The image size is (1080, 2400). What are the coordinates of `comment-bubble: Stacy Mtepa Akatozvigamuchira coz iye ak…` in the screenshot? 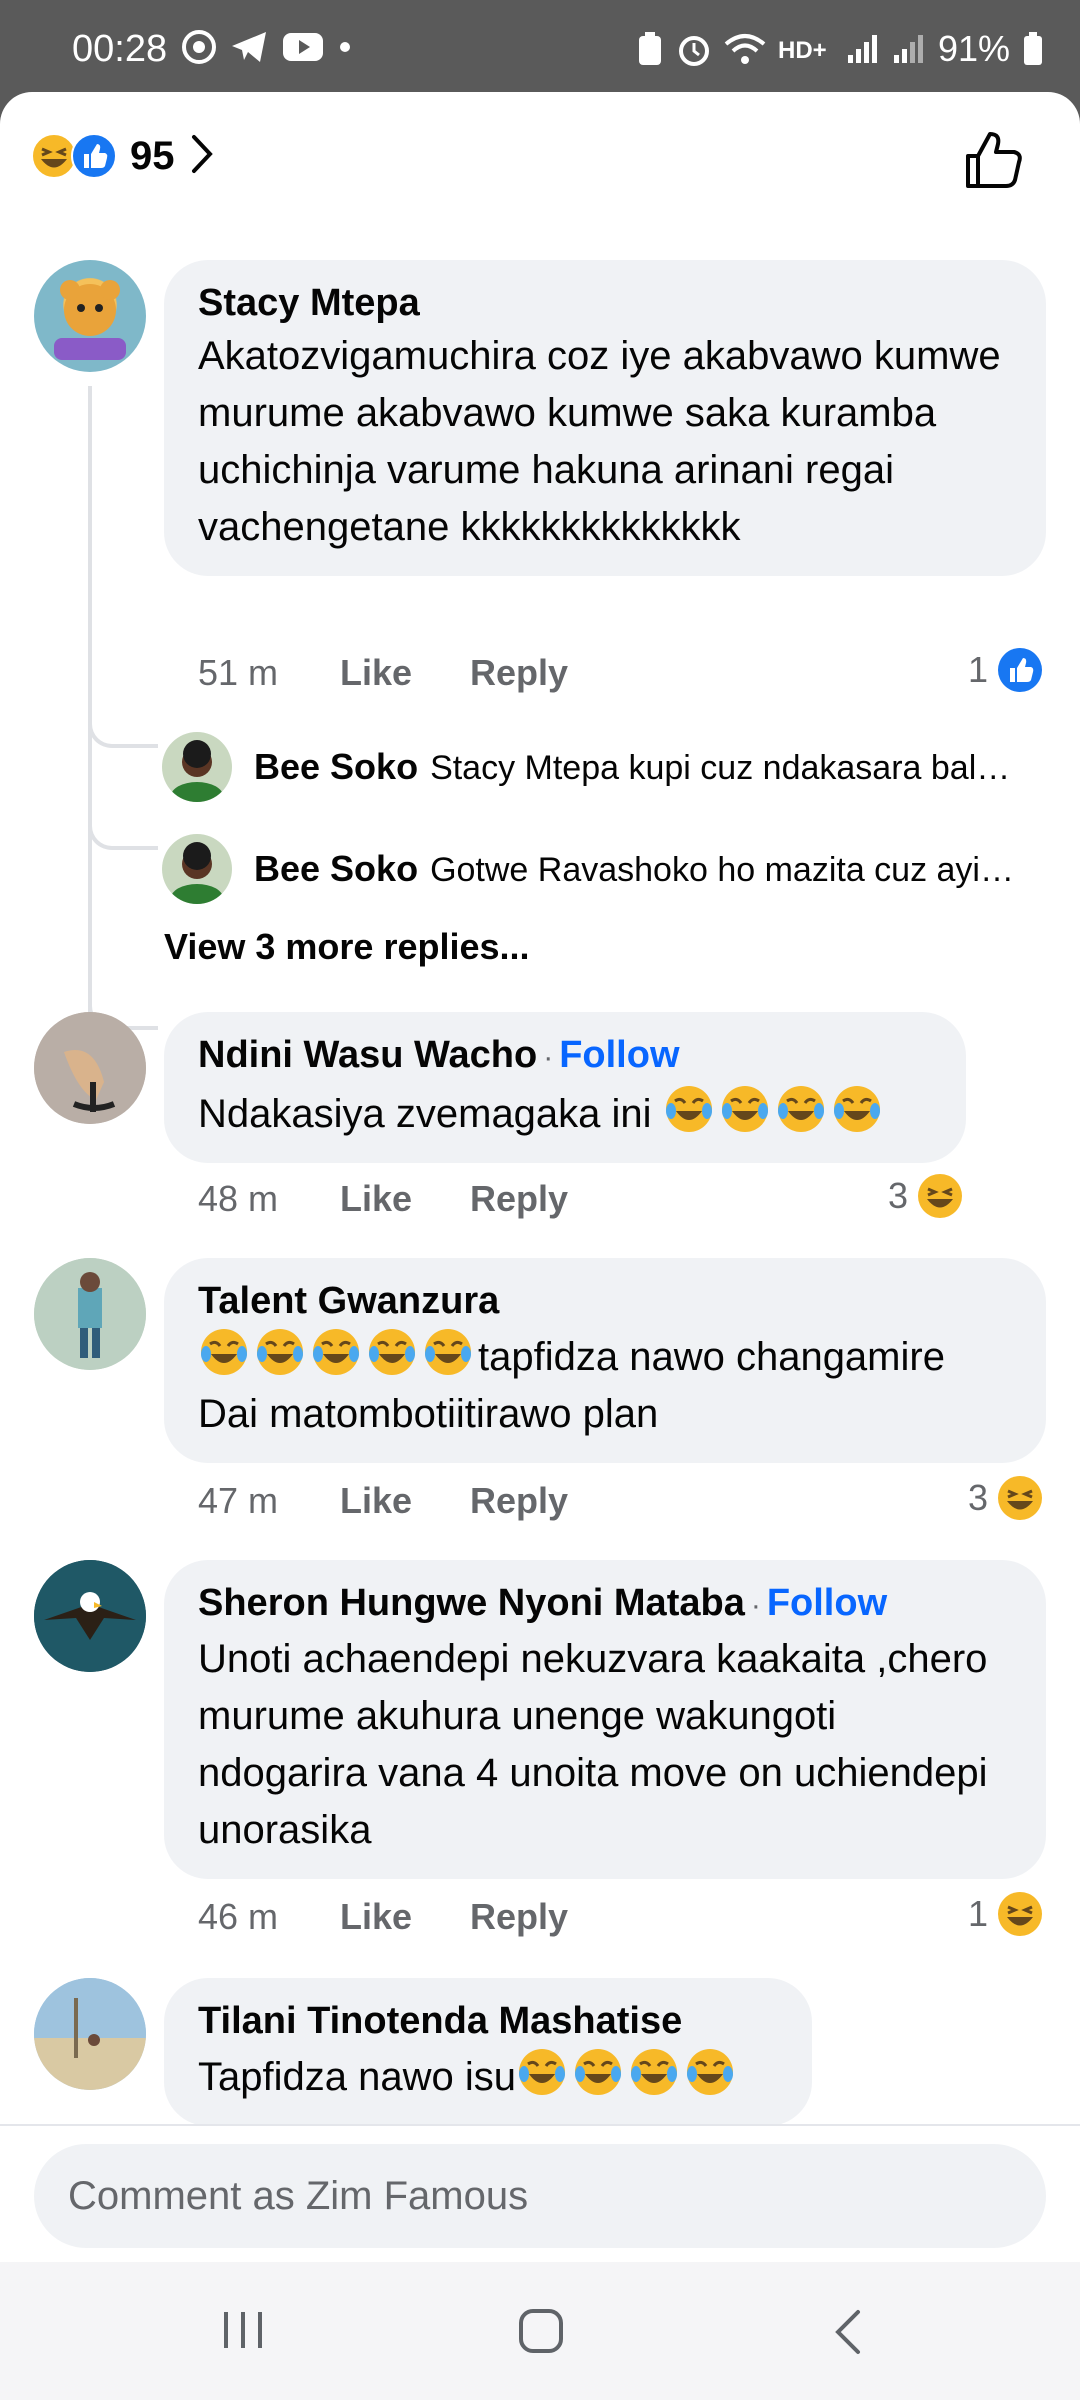 It's located at (605, 418).